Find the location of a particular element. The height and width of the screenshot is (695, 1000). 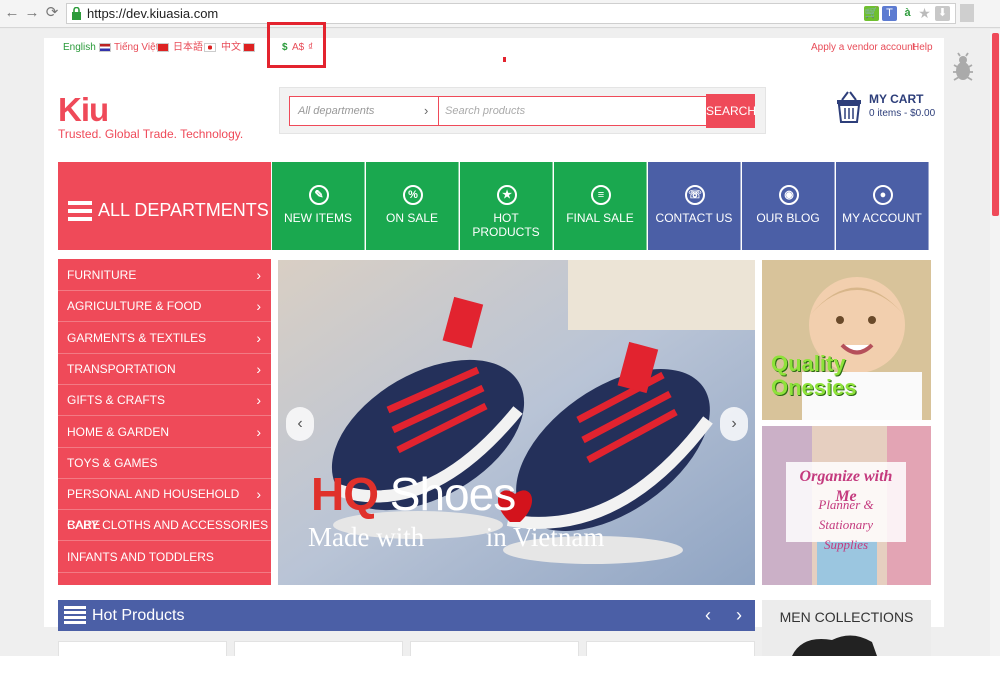

nav-tab-icon: ≡ is located at coordinates (601, 195).